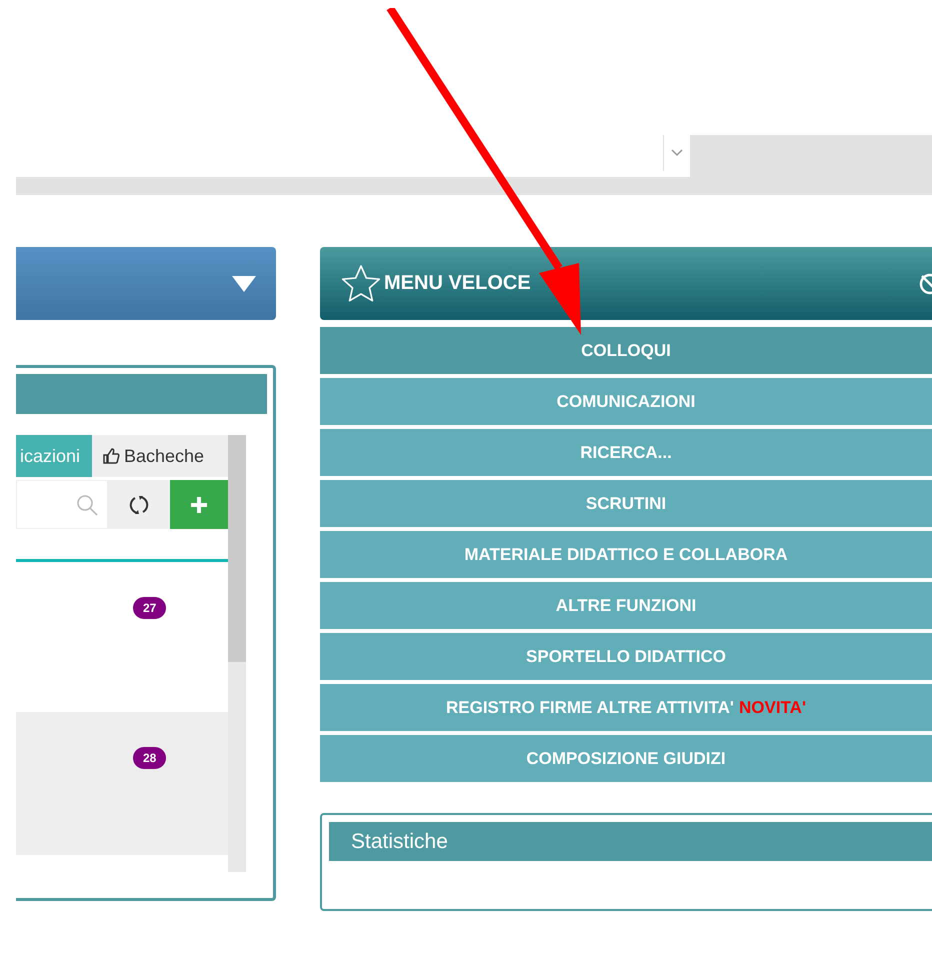 This screenshot has width=932, height=955. I want to click on menu-item: COLLOQUI, so click(626, 350).